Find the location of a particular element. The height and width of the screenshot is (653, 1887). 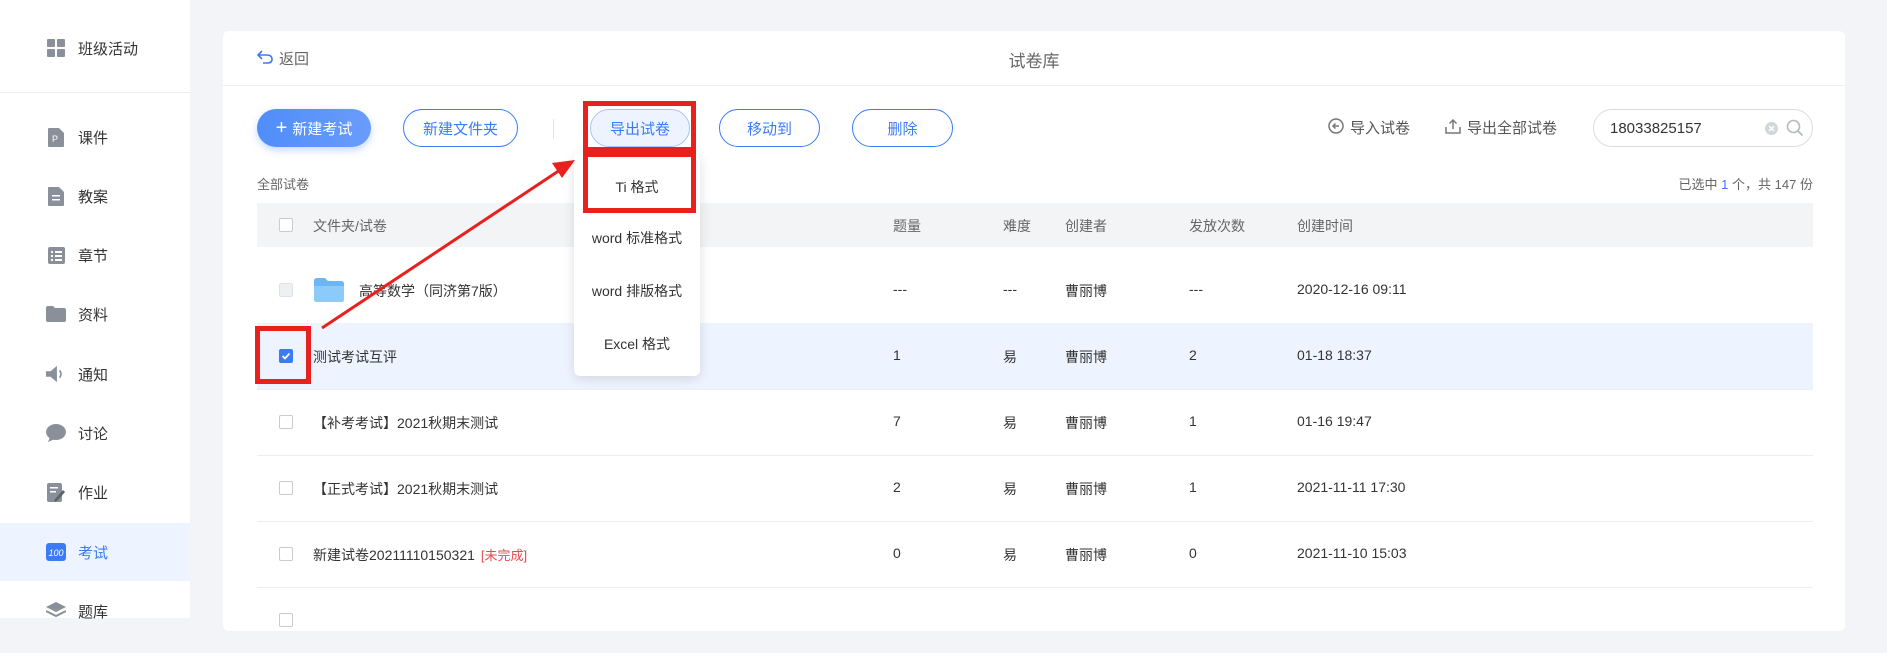

selection-summary: 已选中 1 个，共 147 份 is located at coordinates (1746, 183).